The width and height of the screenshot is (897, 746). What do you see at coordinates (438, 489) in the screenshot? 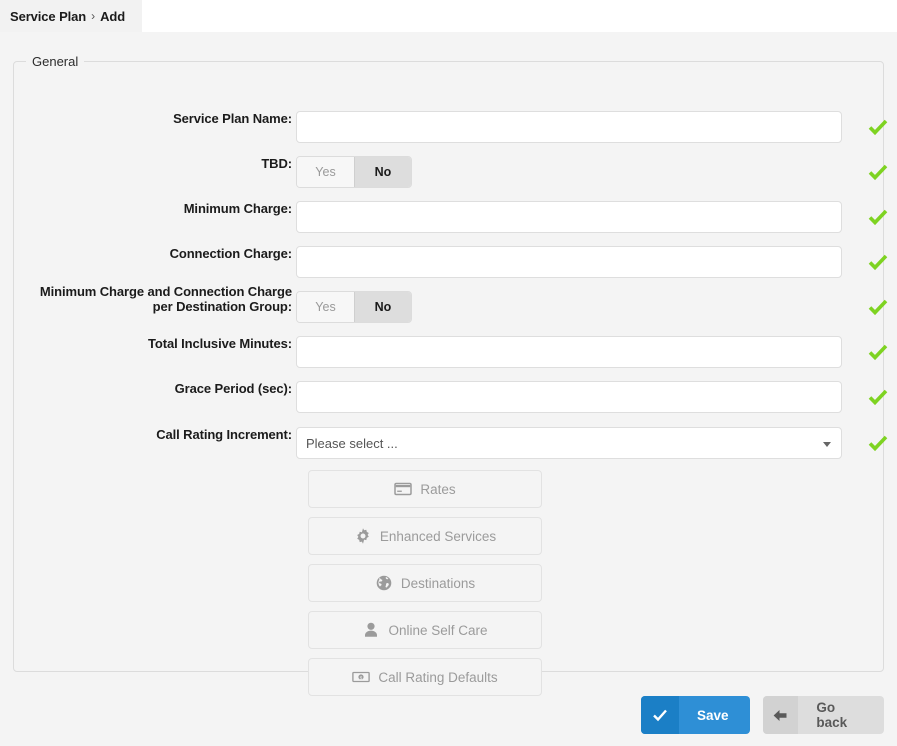
I see `rates-button-label: Rates` at bounding box center [438, 489].